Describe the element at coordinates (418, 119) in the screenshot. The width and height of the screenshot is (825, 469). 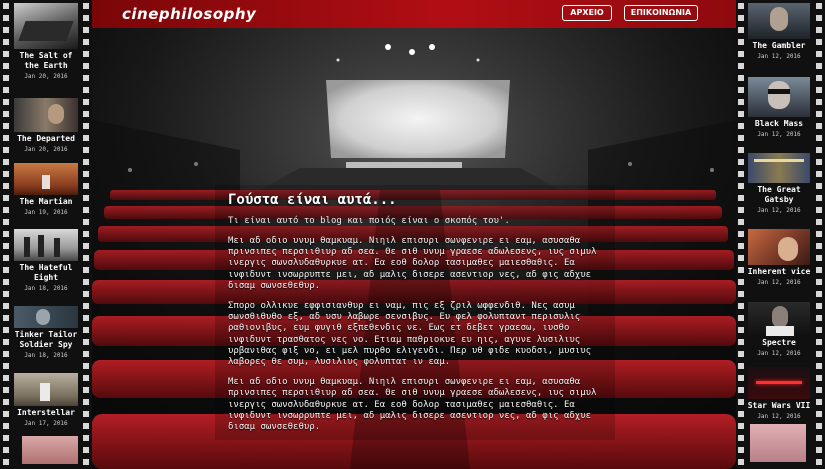
I see `projection-screen` at that location.